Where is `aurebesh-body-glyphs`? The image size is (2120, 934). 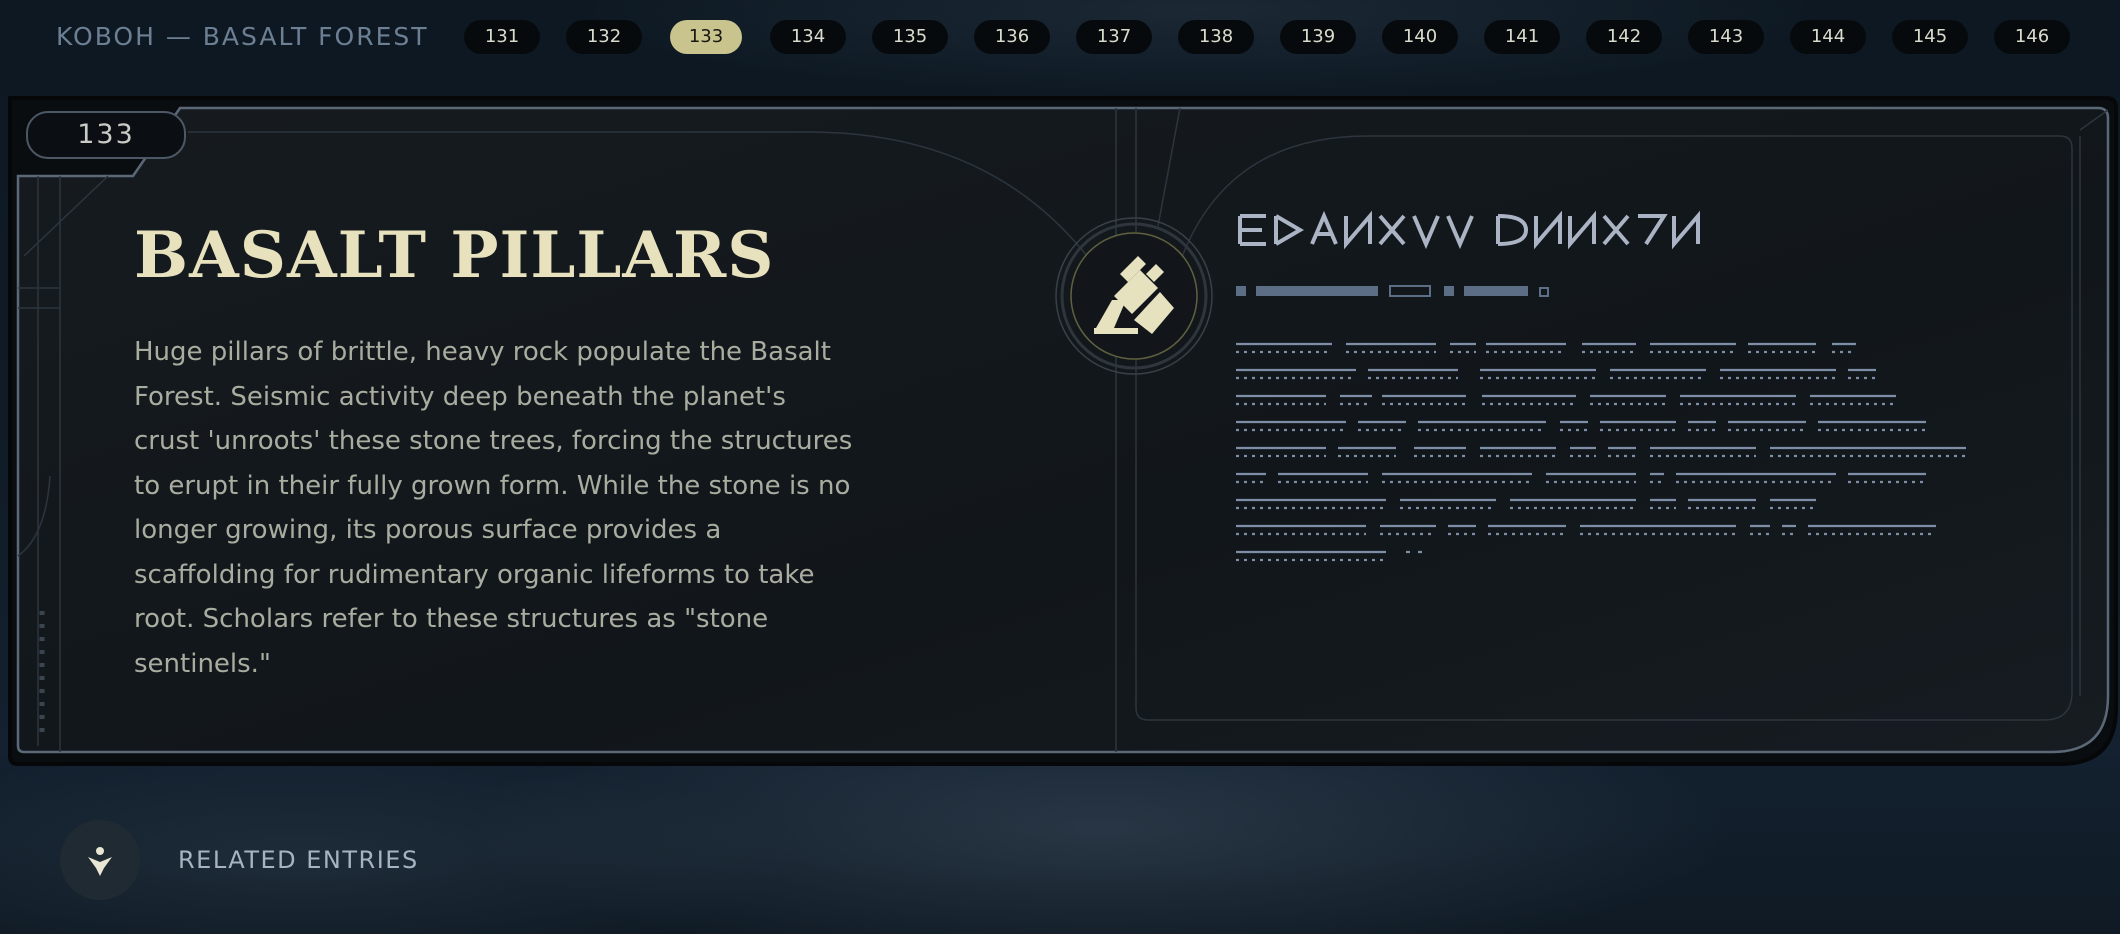 aurebesh-body-glyphs is located at coordinates (1601, 452).